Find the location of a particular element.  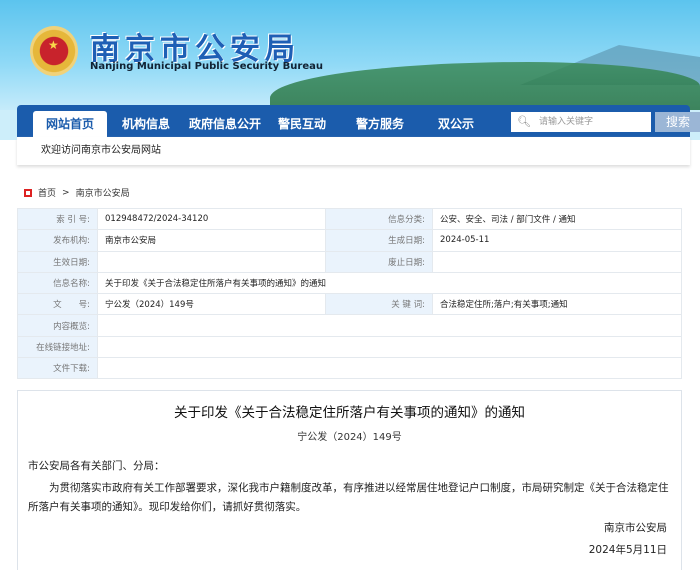

download-label: 文件下载: is located at coordinates (57, 368).